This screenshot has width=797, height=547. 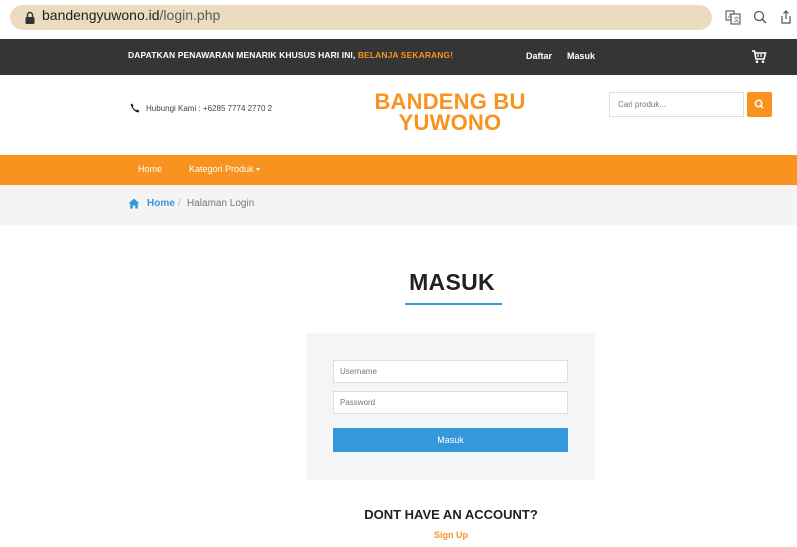 What do you see at coordinates (730, 17) in the screenshot?
I see `svg-text: A` at bounding box center [730, 17].